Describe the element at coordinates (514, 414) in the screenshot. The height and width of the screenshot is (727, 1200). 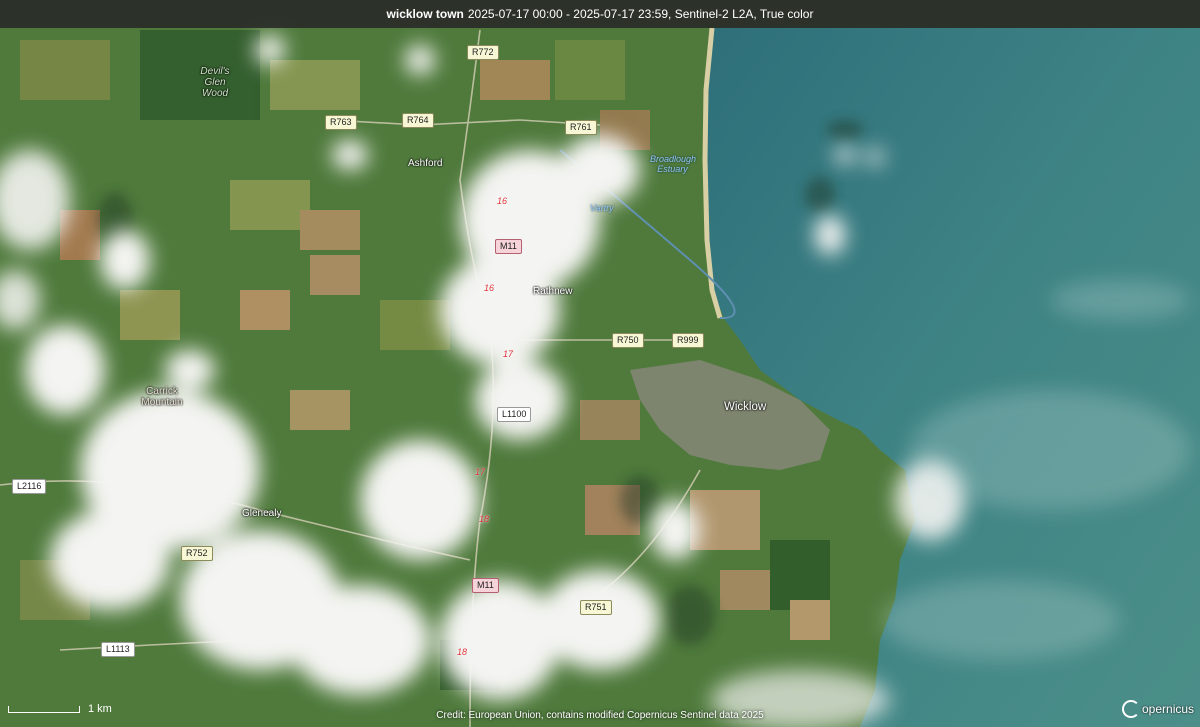
I see `road-shield-l1100: L1100` at that location.